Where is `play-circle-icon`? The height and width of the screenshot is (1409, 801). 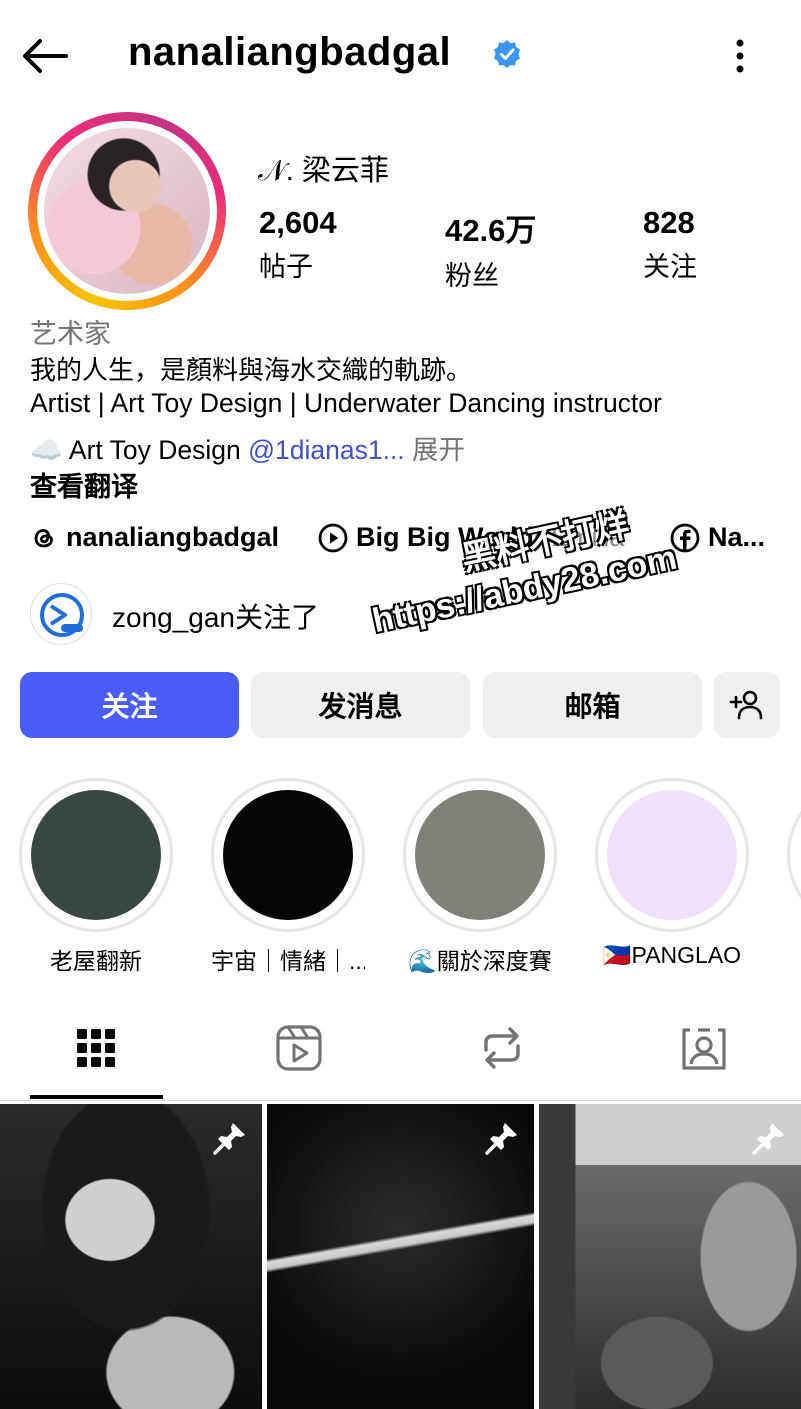
play-circle-icon is located at coordinates (333, 537).